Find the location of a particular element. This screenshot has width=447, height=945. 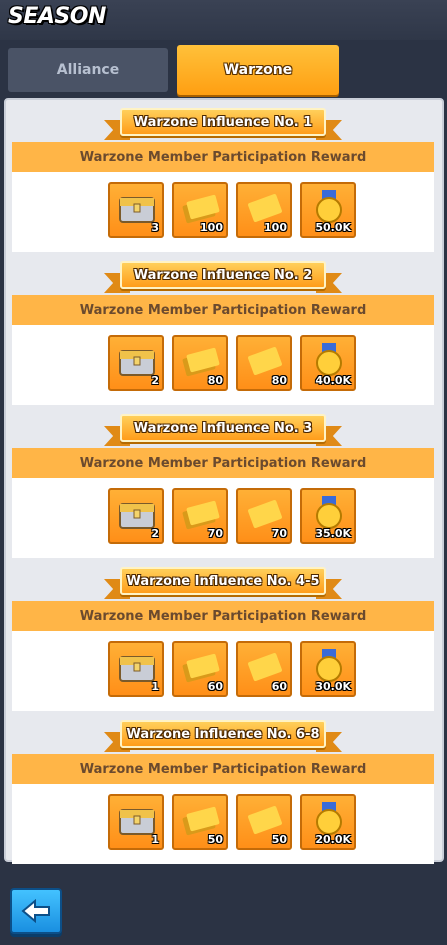

reward-item: 35.0K is located at coordinates (328, 516).